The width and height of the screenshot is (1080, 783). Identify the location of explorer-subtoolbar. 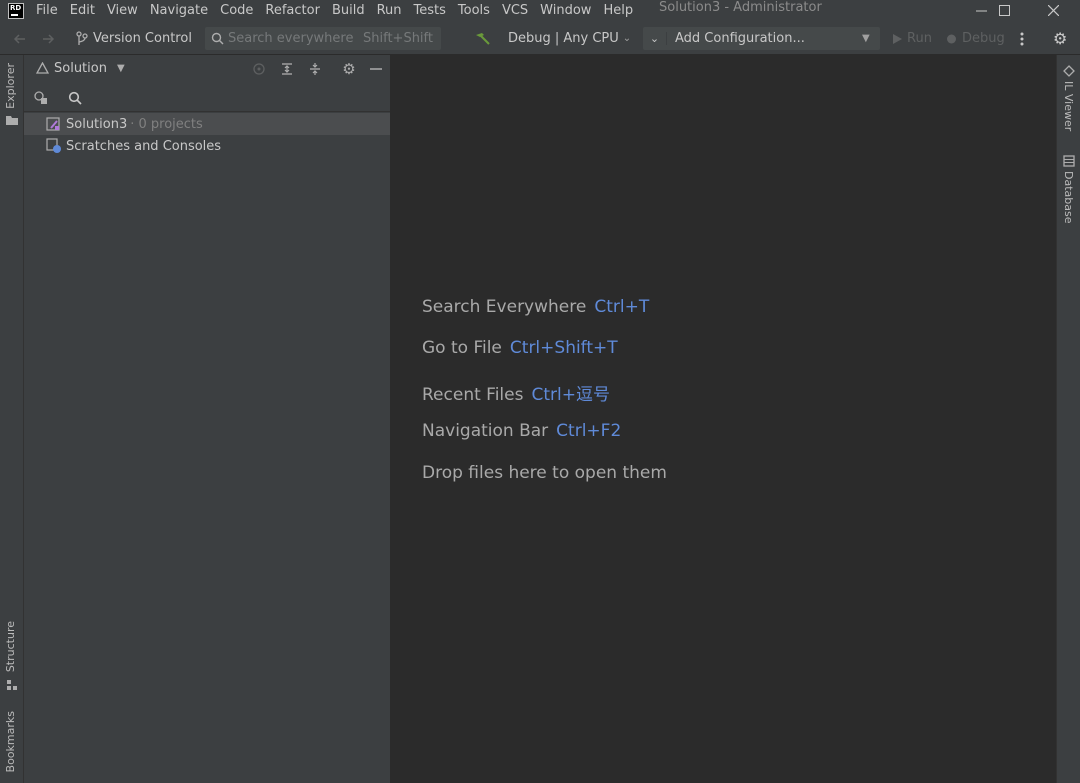
(207, 98).